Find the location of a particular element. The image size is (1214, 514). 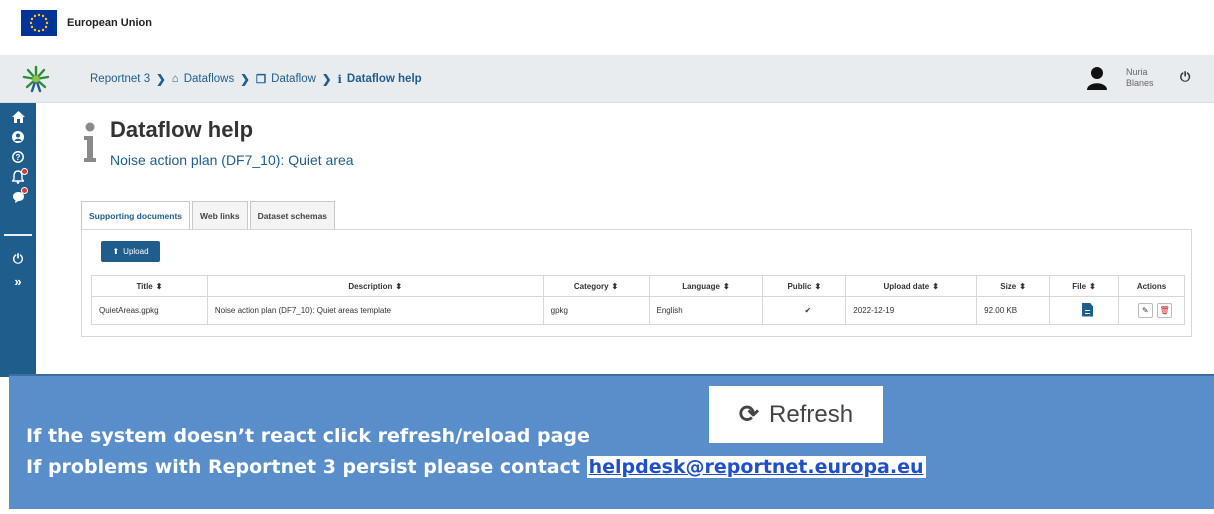

column-header-upload-date: Upload date ⬍ is located at coordinates (911, 286).